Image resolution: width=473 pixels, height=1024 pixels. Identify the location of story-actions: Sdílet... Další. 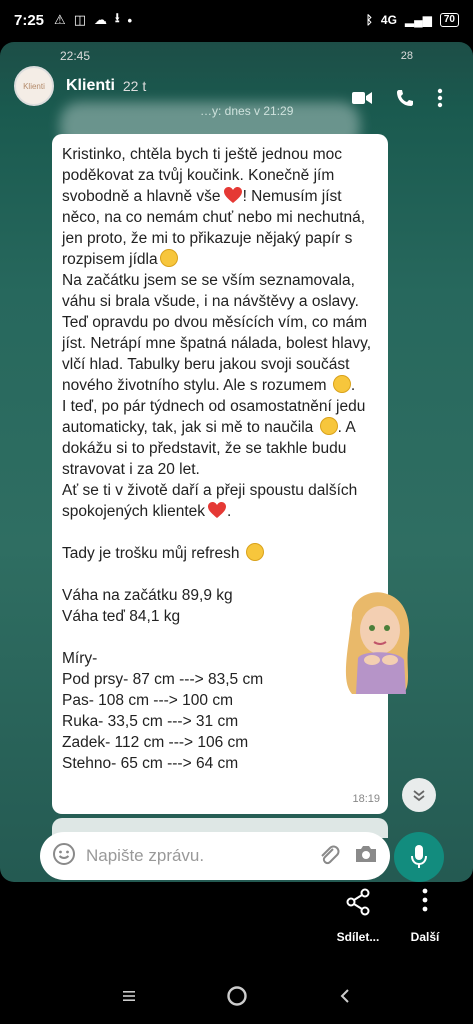
(236, 923).